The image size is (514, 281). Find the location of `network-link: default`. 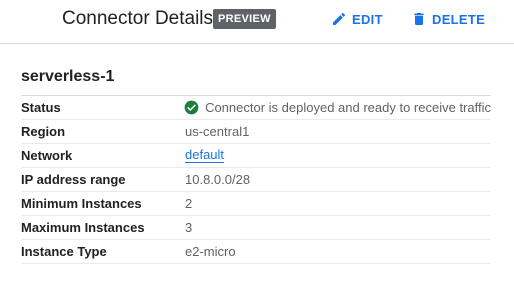

network-link: default is located at coordinates (205, 155).